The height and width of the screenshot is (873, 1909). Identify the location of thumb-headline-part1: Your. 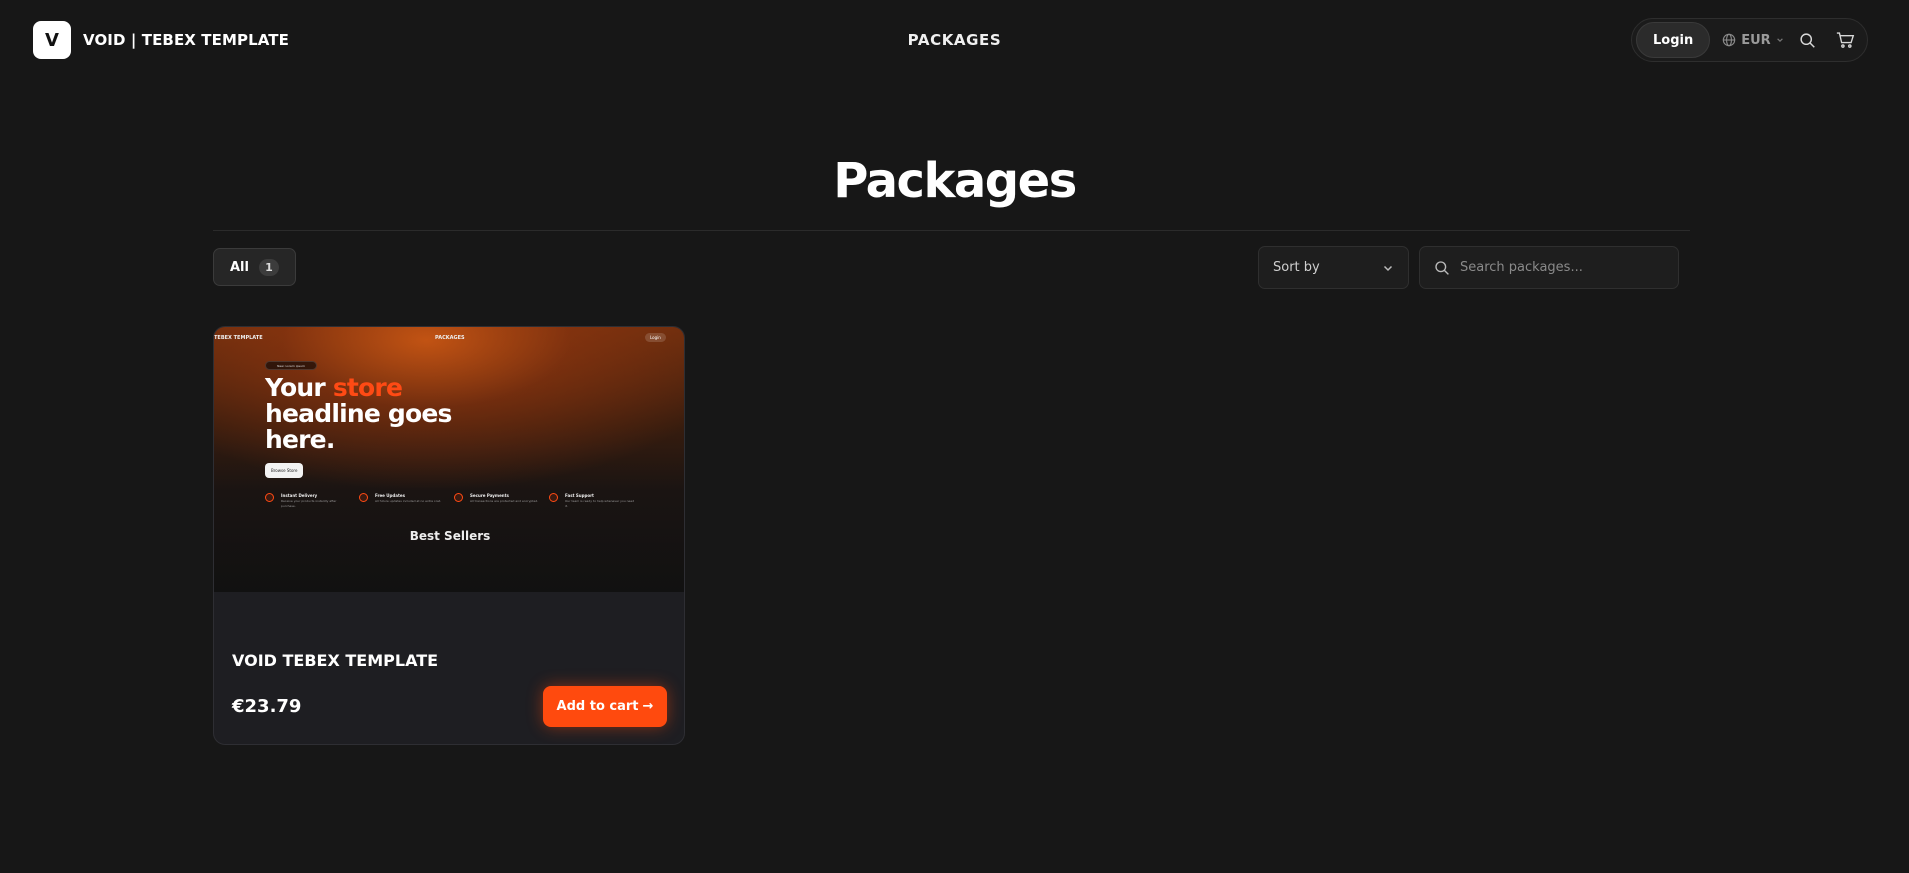
(299, 387).